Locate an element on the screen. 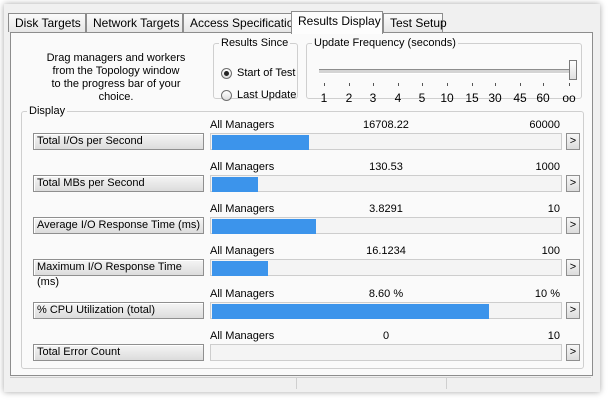  metric-value: 130.53 is located at coordinates (386, 167).